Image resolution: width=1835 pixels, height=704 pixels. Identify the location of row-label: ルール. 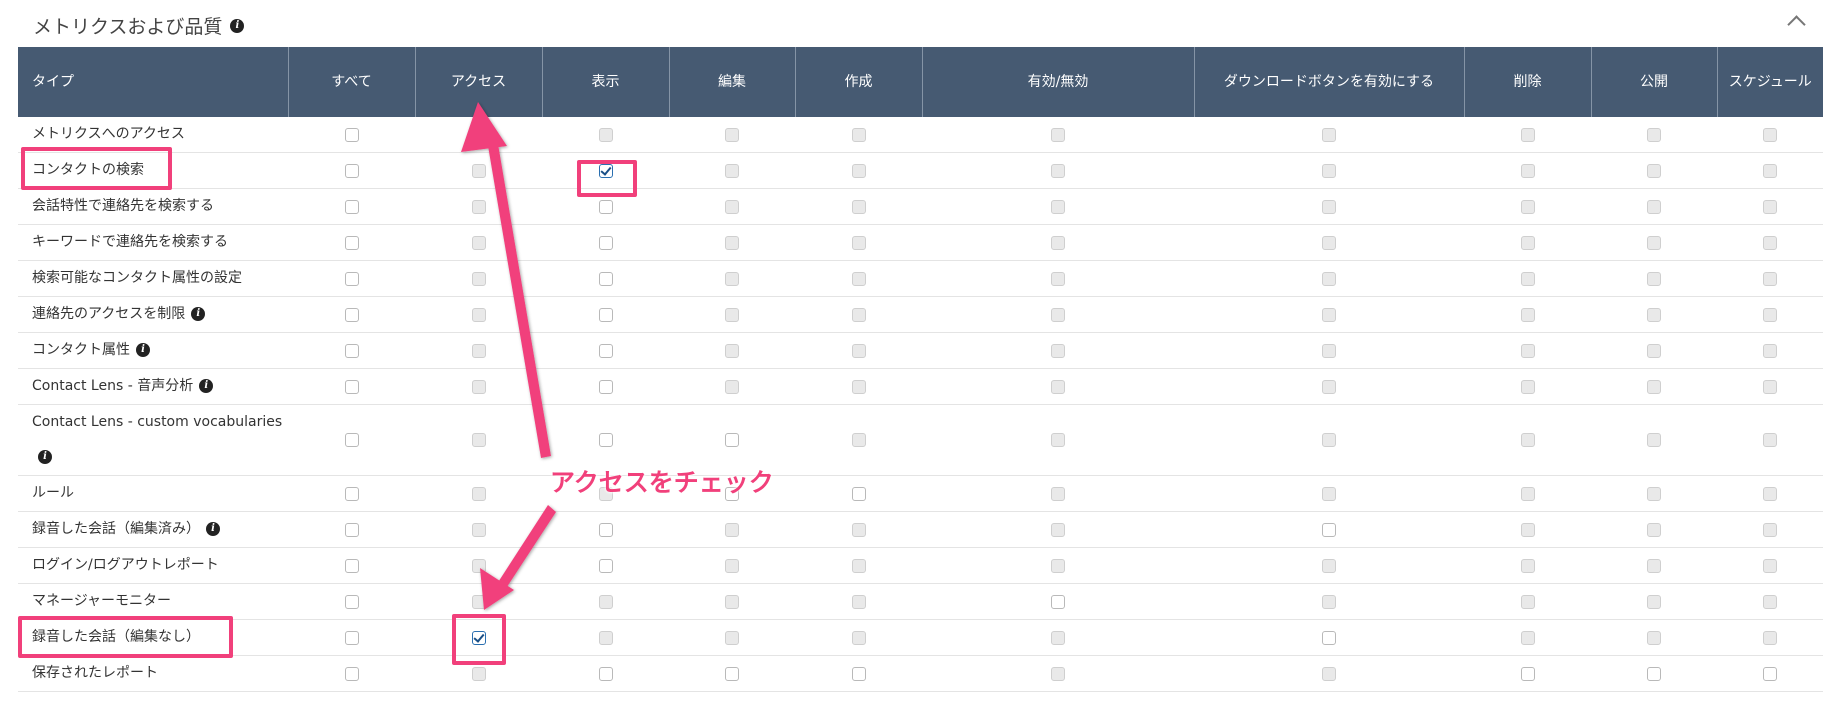
(53, 493).